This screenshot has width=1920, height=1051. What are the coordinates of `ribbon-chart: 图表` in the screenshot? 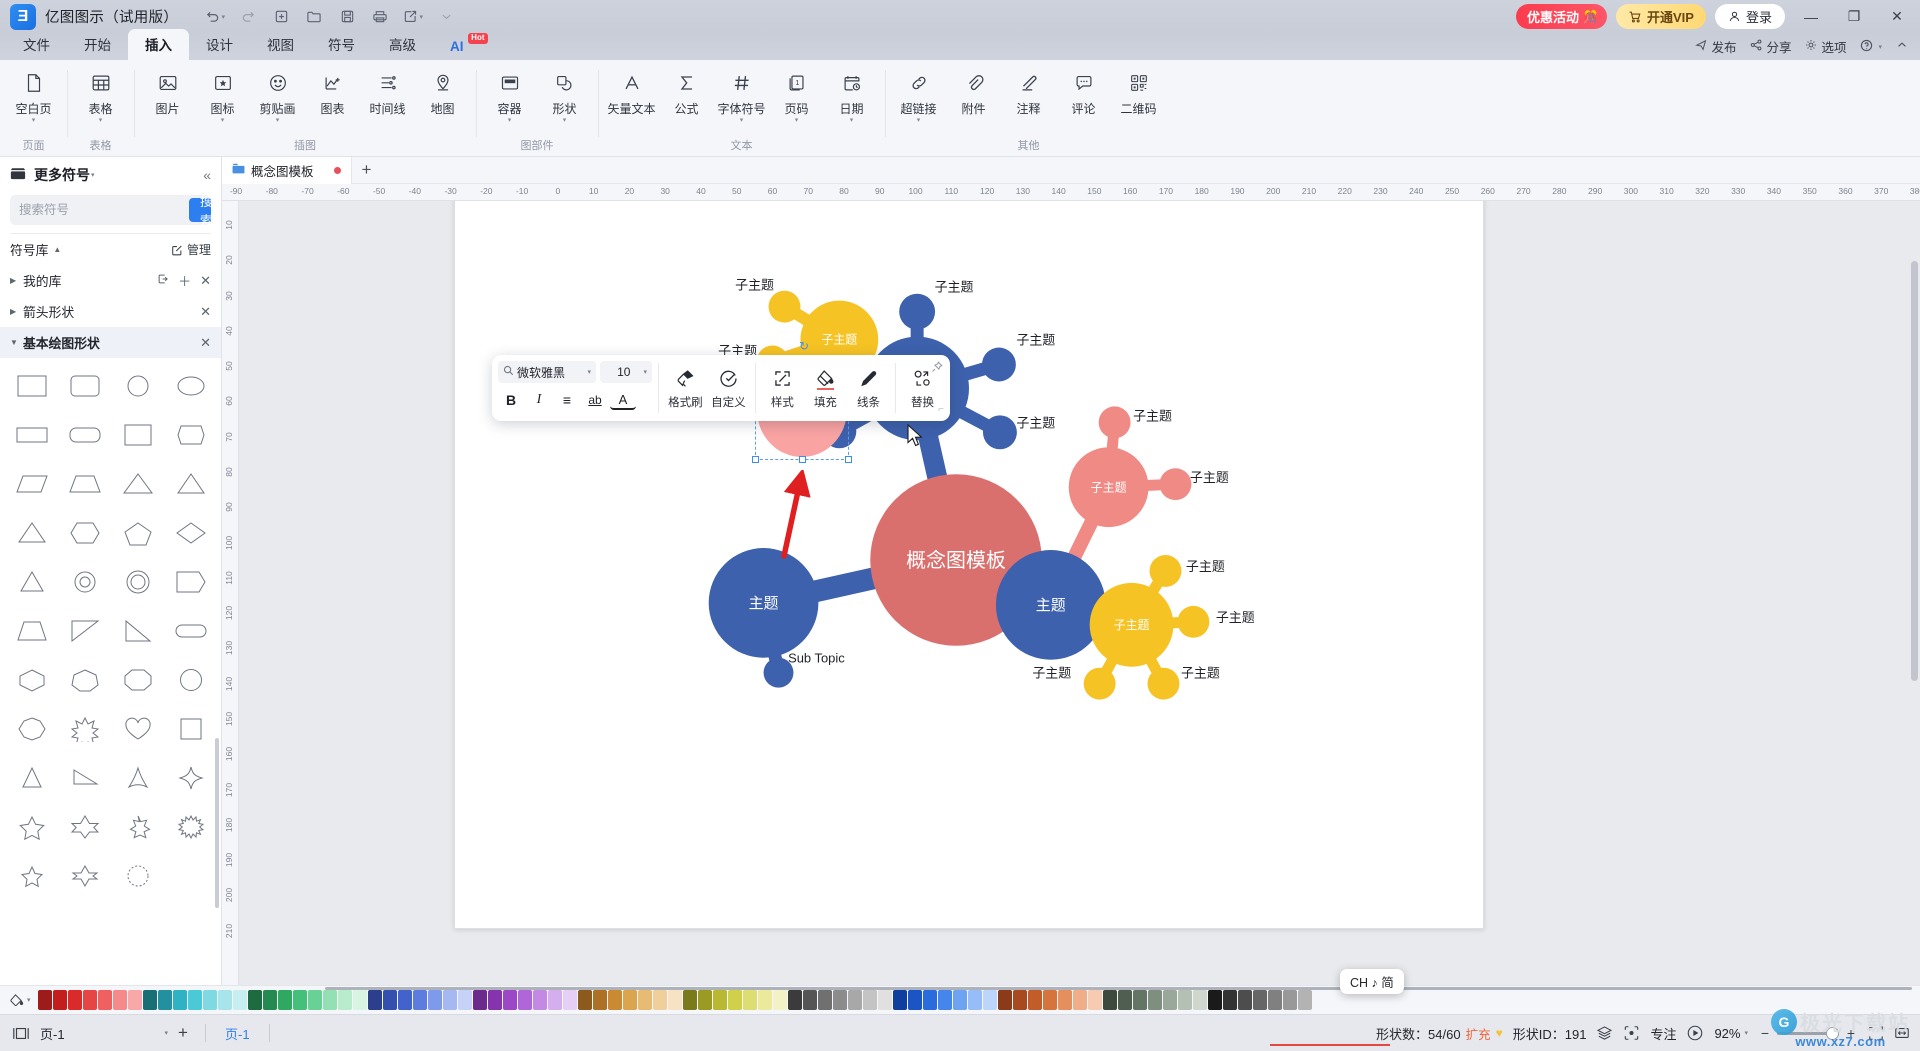 It's located at (332, 95).